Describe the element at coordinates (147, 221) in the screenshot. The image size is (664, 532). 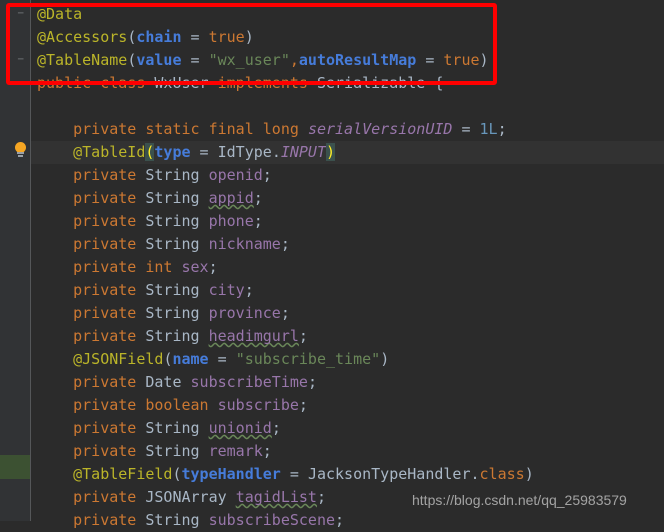
I see `code-line: private String phone;` at that location.